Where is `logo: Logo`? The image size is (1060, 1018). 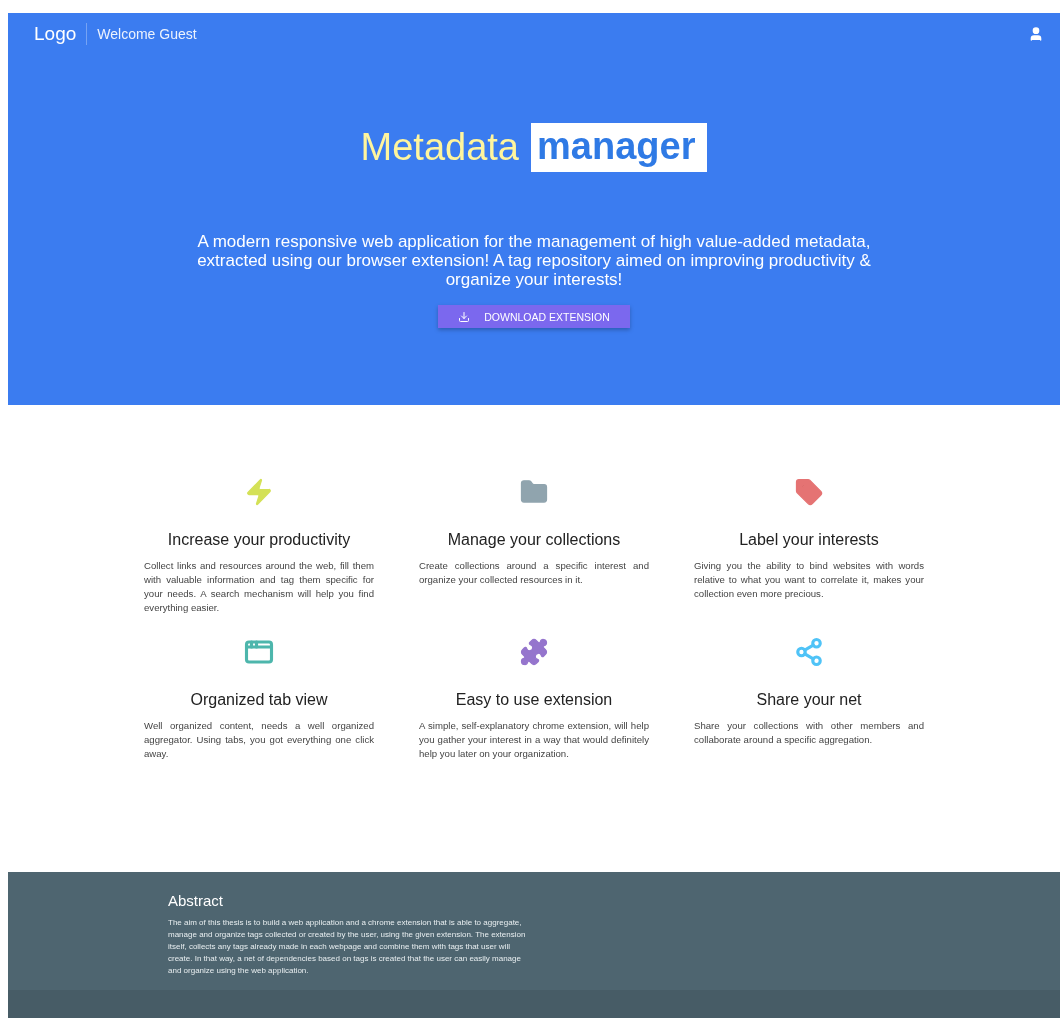 logo: Logo is located at coordinates (61, 34).